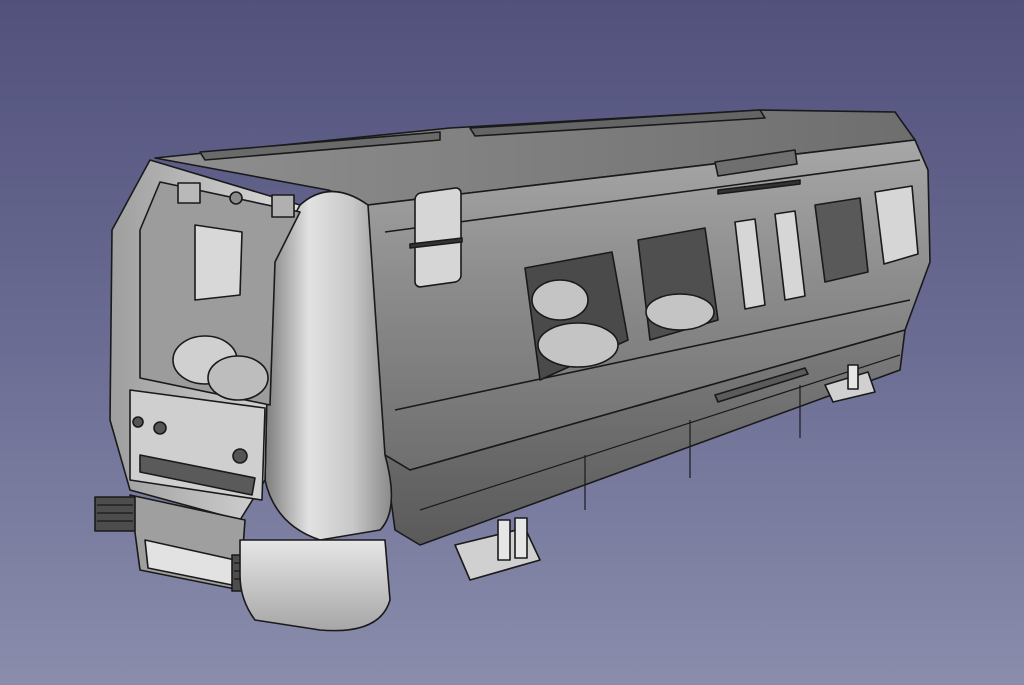 This screenshot has height=685, width=1024. What do you see at coordinates (115, 514) in the screenshot?
I see `left-buffer` at bounding box center [115, 514].